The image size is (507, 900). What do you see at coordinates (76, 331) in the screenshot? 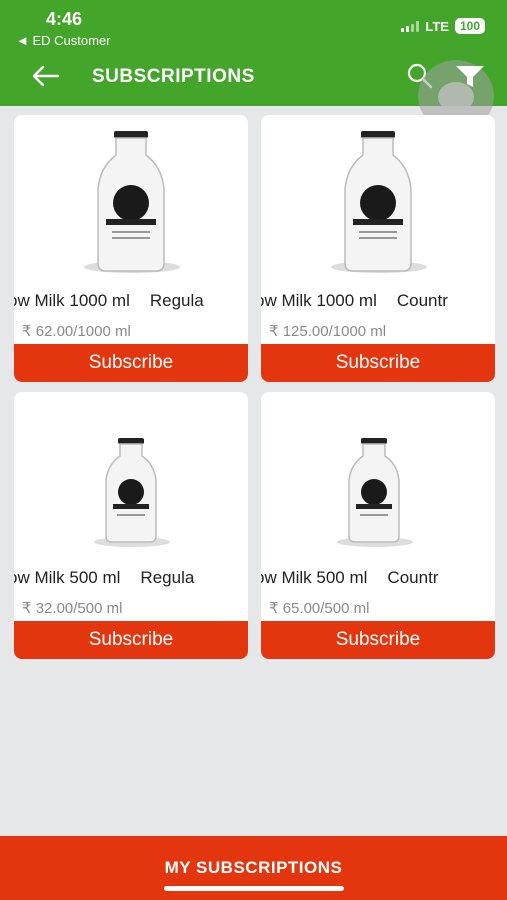
I see `product-price: ₹ 62.00/1000 ml` at bounding box center [76, 331].